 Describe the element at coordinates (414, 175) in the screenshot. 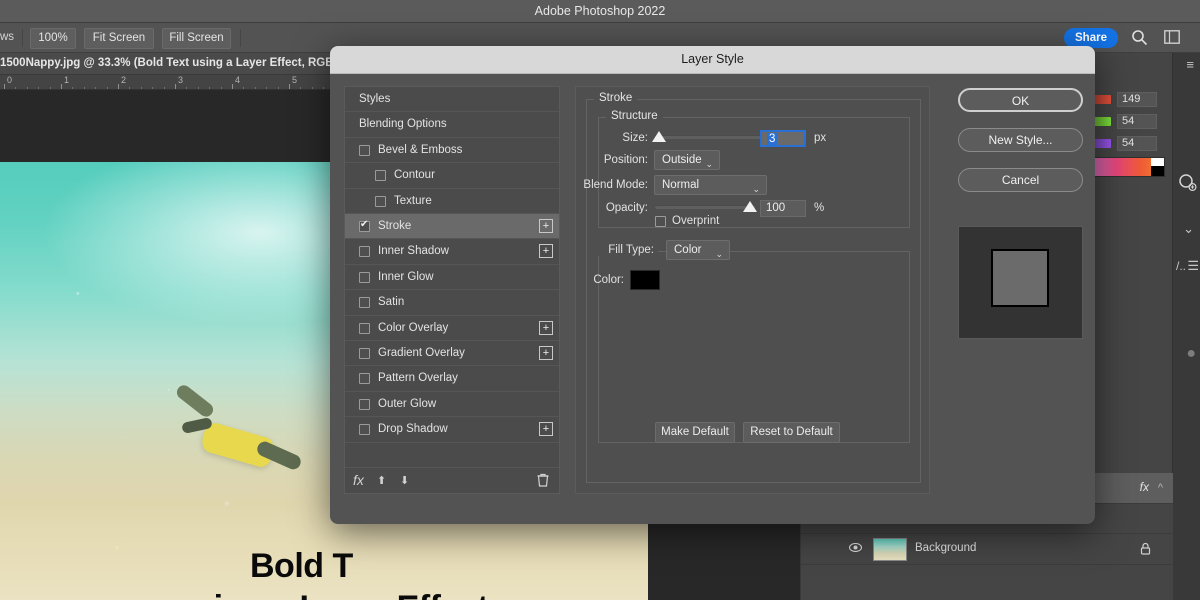

I see `effect-label: Contour` at that location.